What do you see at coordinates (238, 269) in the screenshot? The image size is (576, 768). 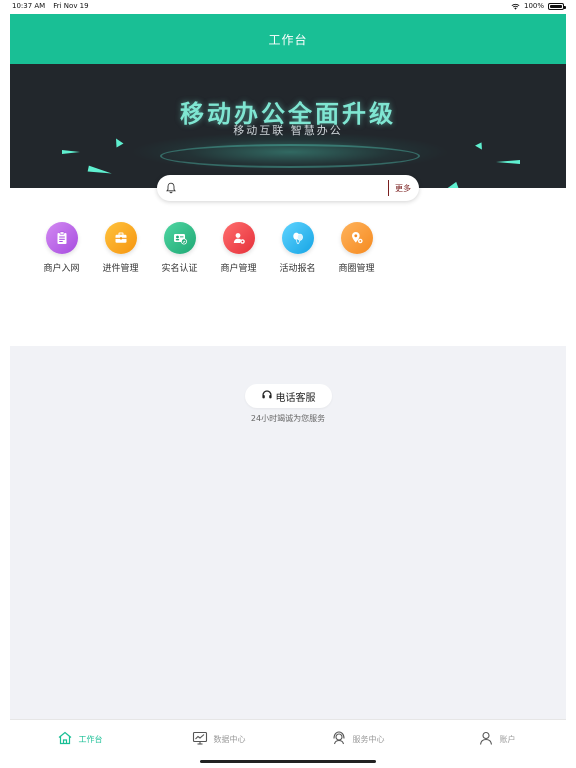 I see `grid-label: 商户管理` at bounding box center [238, 269].